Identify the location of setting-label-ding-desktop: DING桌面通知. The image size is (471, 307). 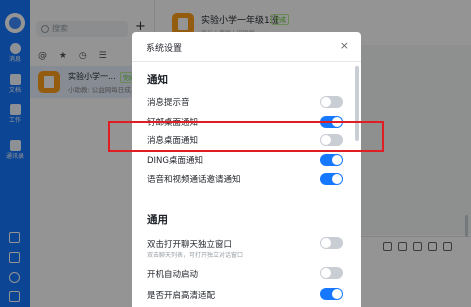
(175, 161).